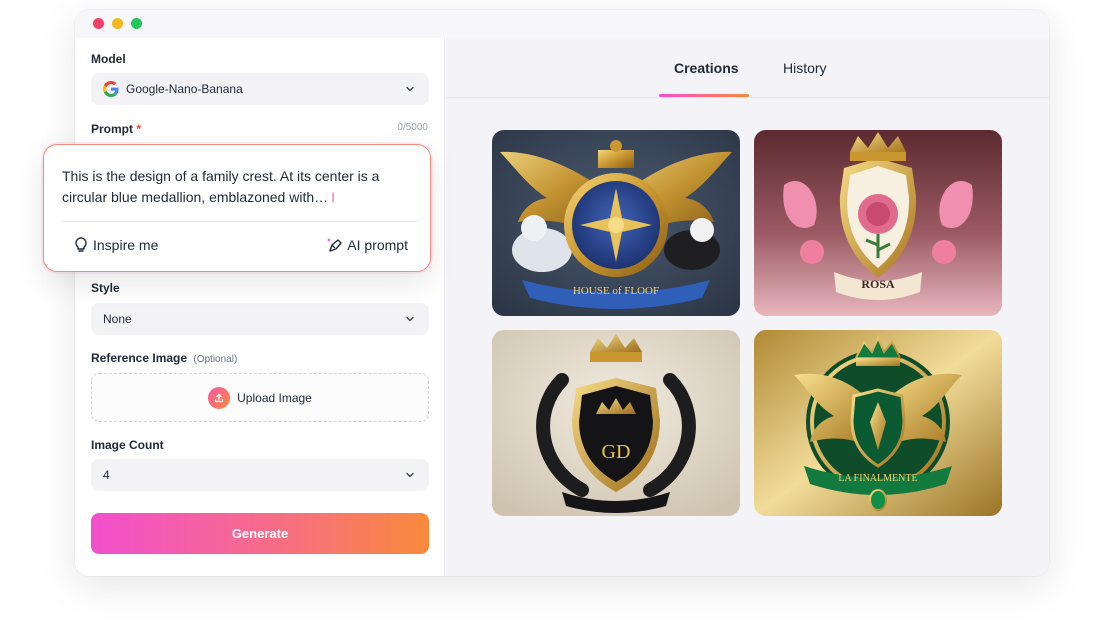 The image size is (1094, 635). What do you see at coordinates (98, 23) in the screenshot?
I see `close-window-button` at bounding box center [98, 23].